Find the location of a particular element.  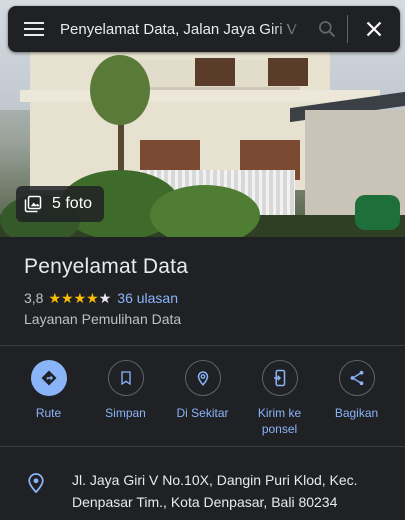

hamburger-menu-icon is located at coordinates (34, 29).